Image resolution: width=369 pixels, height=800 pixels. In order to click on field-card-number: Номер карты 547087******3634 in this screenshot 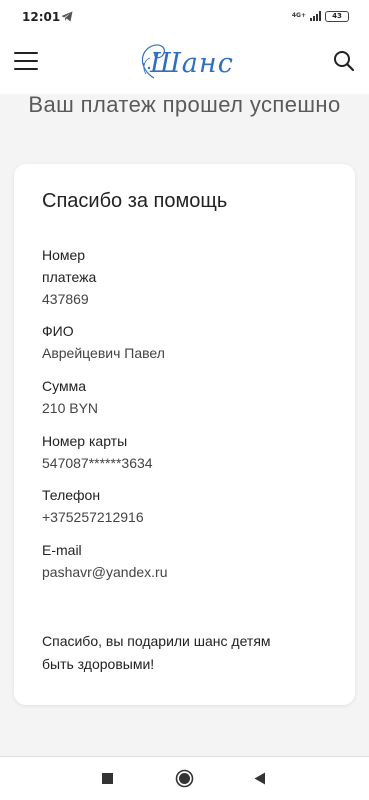, I will do `click(187, 452)`.